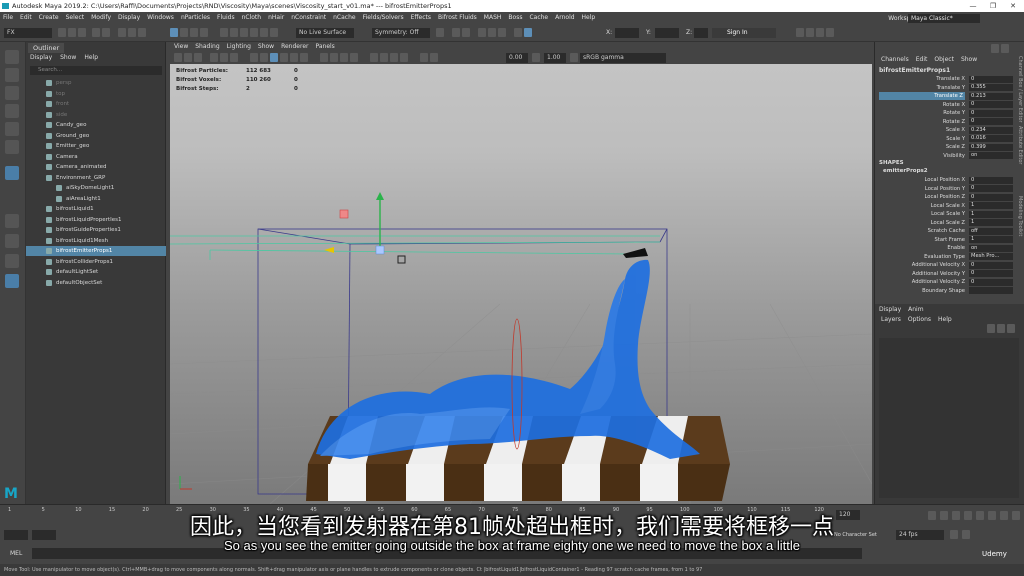  I want to click on outliner-item: bifrostLiquidPropertIes1, so click(96, 220).